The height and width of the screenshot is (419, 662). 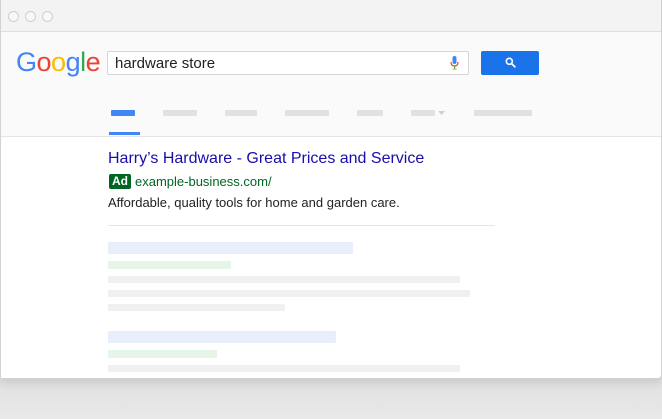 I want to click on search-query: hardware store, so click(x=165, y=63).